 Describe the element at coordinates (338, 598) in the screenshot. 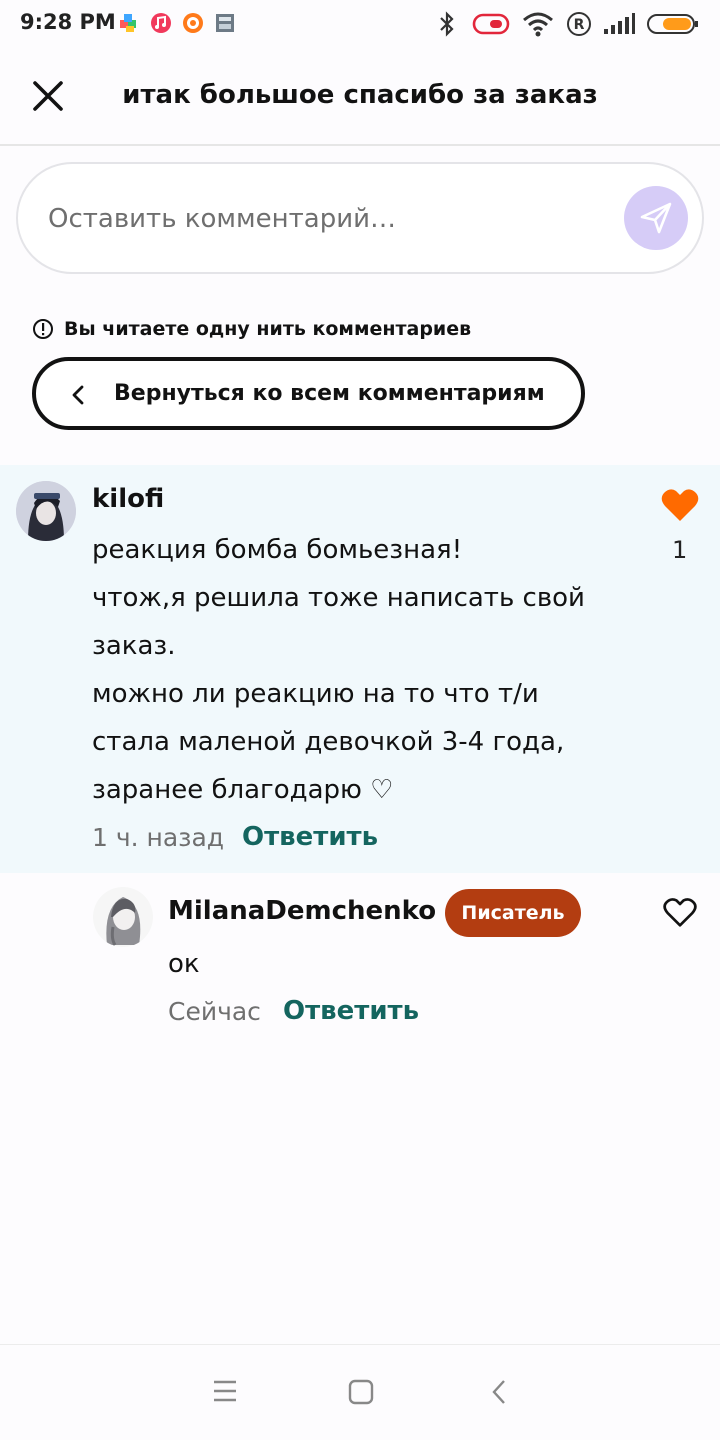

I see `comment-text-line: чтож,я решила тоже написать свой` at that location.